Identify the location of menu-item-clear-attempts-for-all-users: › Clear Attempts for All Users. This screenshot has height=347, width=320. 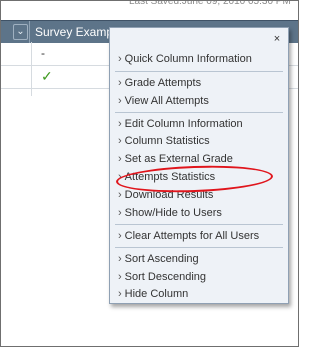
(188, 236).